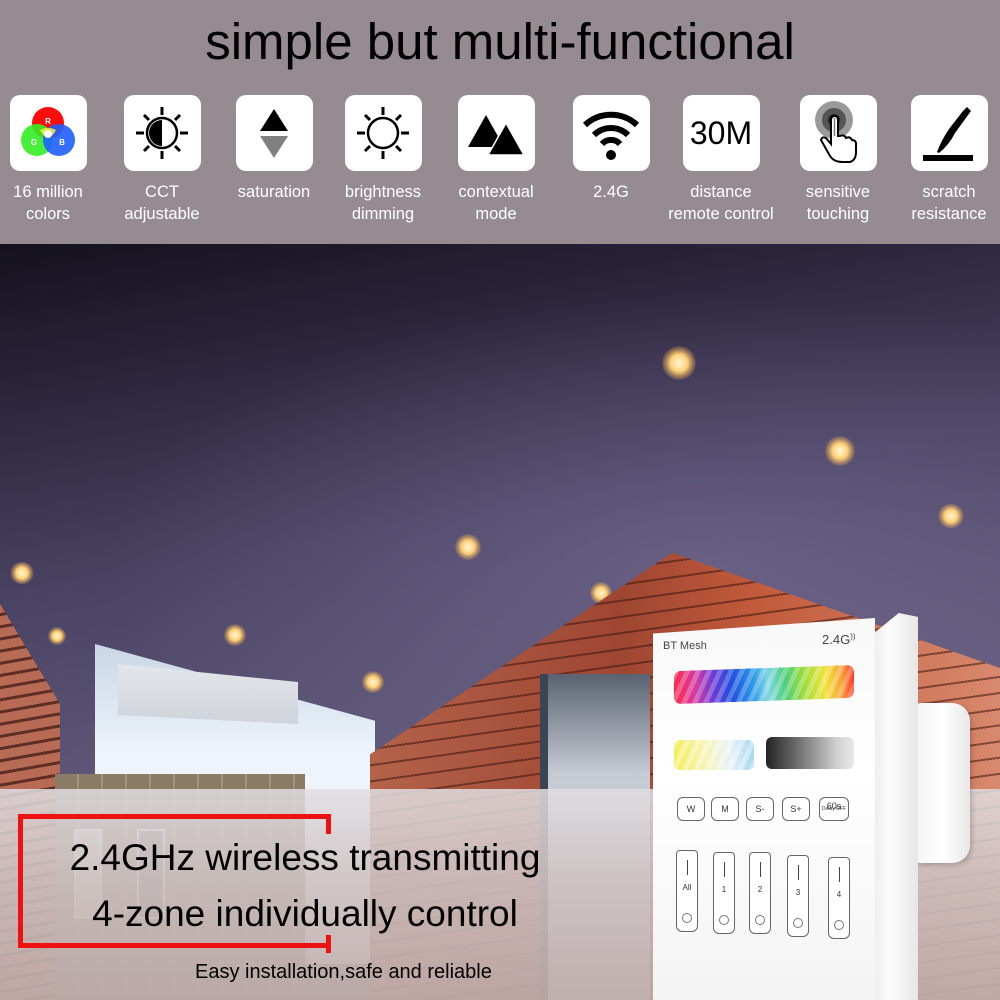 This screenshot has width=1000, height=1000. I want to click on color-wheel-slider, so click(764, 684).